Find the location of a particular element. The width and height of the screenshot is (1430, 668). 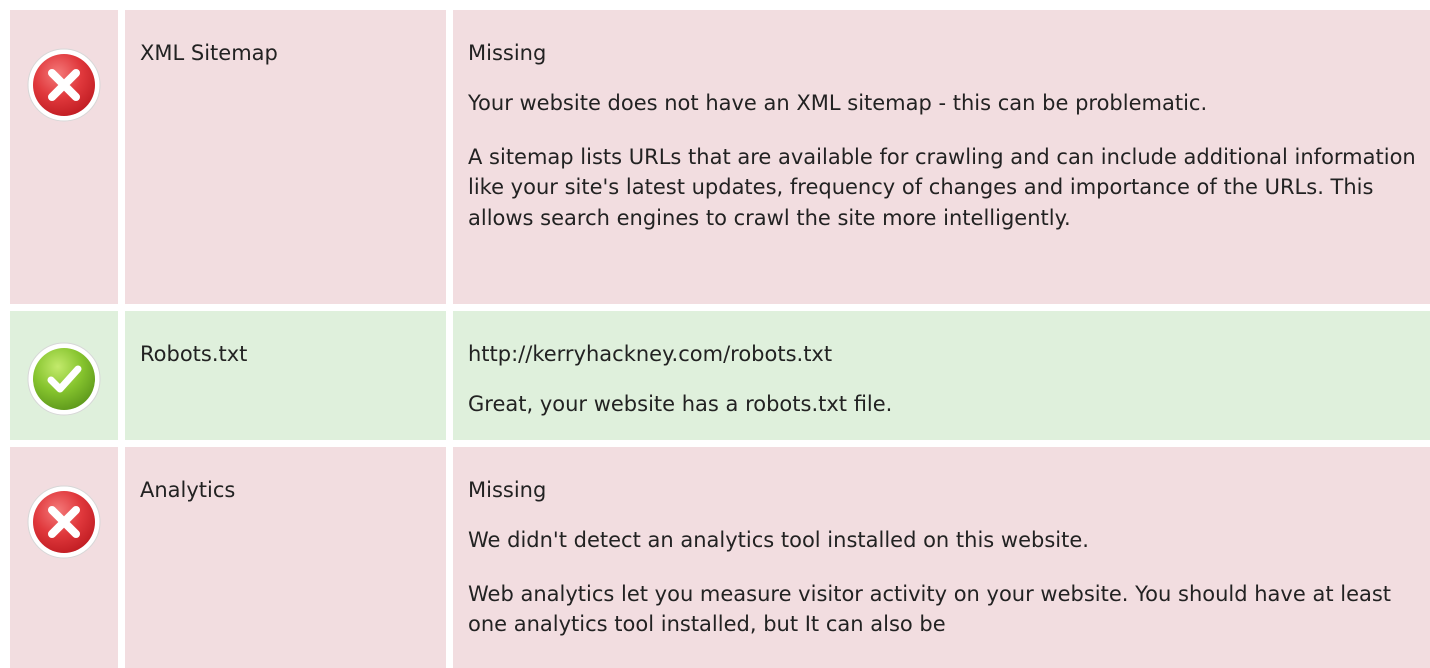

check-name-cell: Analytics is located at coordinates (285, 557).